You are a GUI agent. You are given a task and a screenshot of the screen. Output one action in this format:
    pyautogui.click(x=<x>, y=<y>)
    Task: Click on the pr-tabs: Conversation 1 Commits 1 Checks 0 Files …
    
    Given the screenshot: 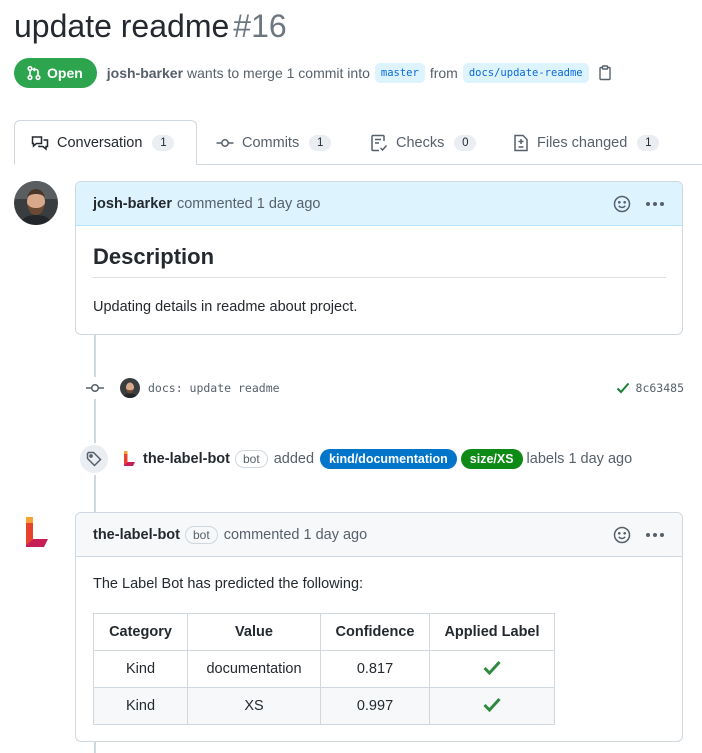 What is the action you would take?
    pyautogui.click(x=358, y=142)
    